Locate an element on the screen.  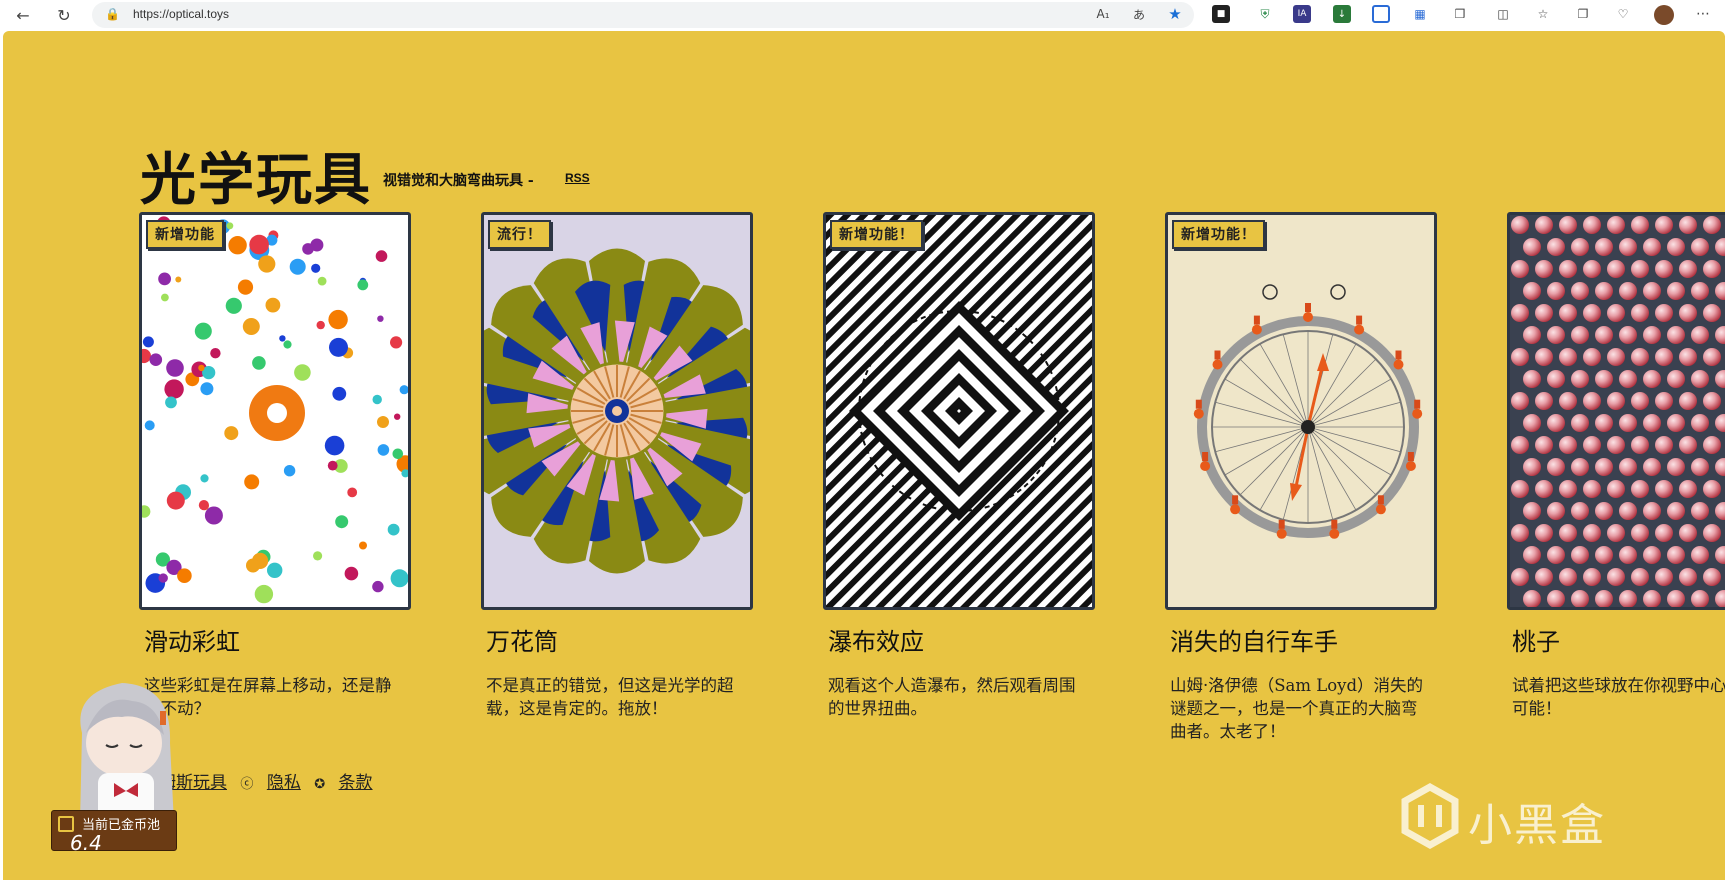
lock-icon: 🔒 is located at coordinates (112, 14).